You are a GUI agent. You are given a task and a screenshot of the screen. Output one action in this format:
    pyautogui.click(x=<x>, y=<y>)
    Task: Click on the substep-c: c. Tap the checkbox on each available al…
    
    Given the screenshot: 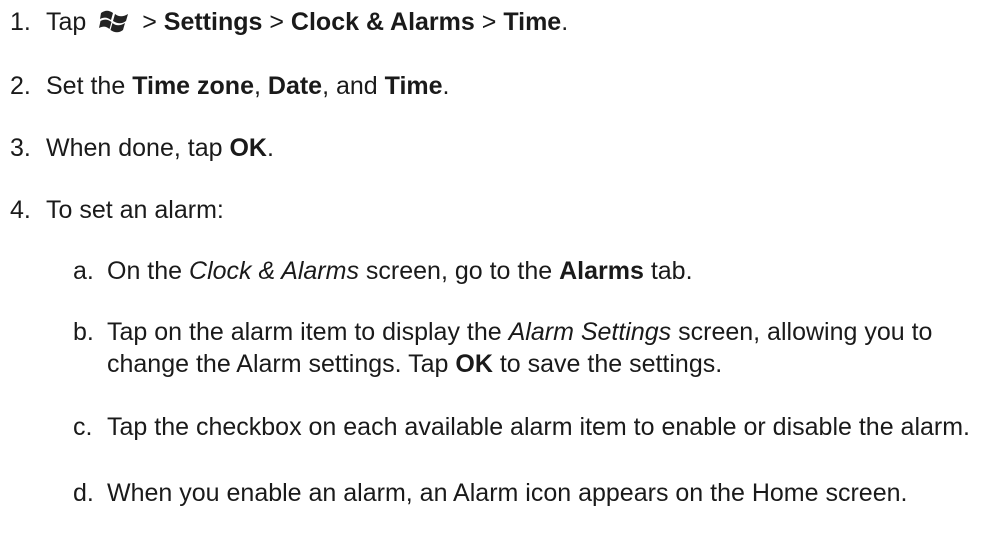 What is the action you would take?
    pyautogui.click(x=523, y=427)
    